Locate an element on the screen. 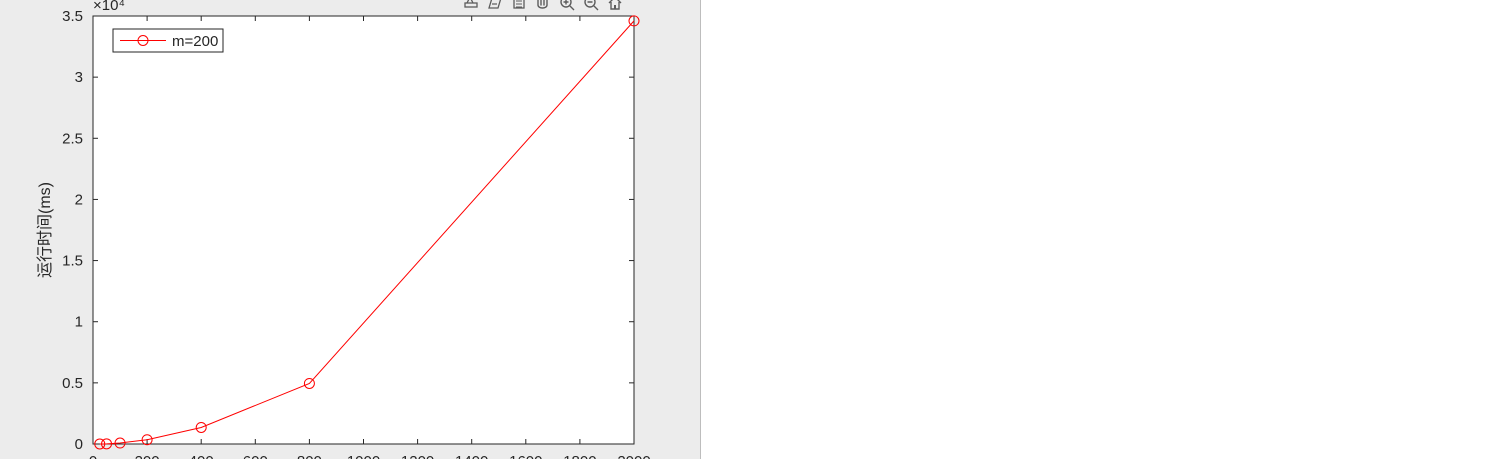 The width and height of the screenshot is (1486, 459). y-exponent-label: ×10⁴ is located at coordinates (109, 7).